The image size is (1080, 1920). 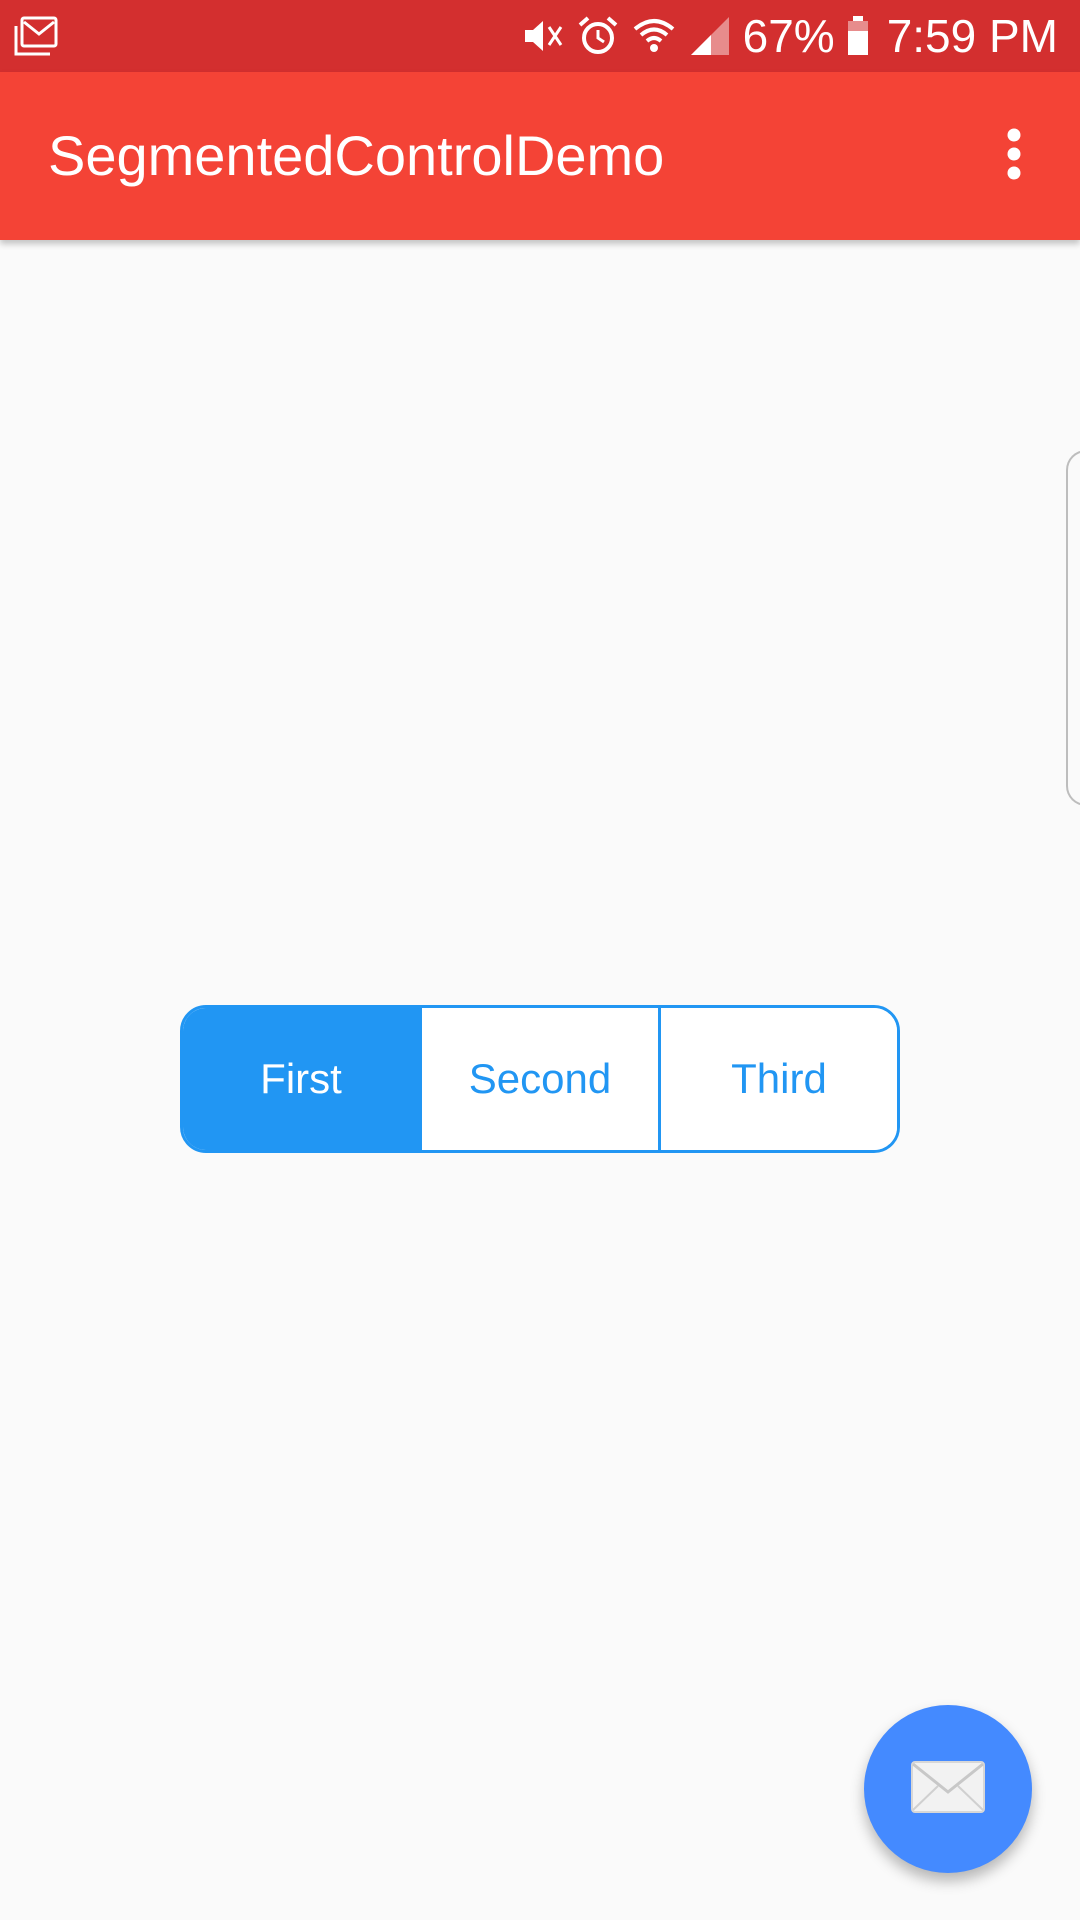 I want to click on clock: 7:59 PM, so click(x=972, y=36).